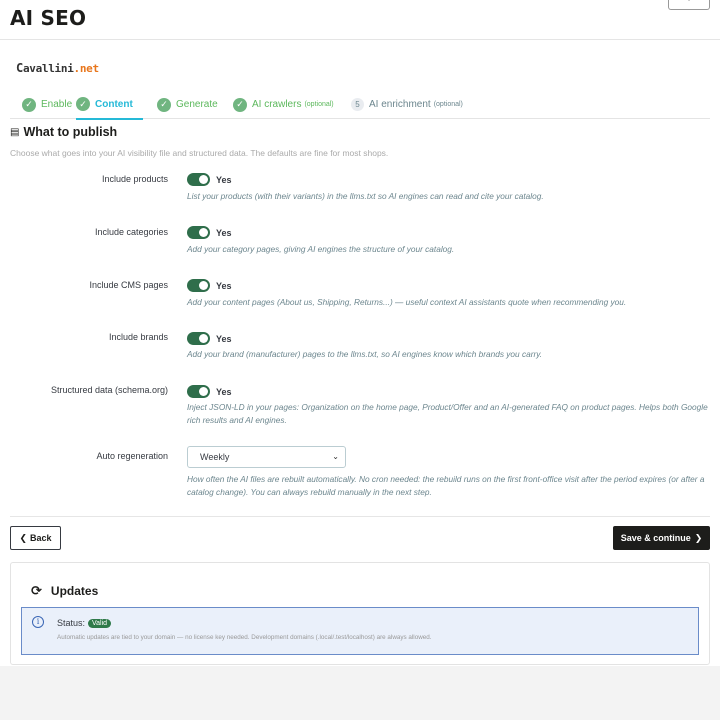 The height and width of the screenshot is (720, 720). Describe the element at coordinates (689, 5) in the screenshot. I see `top-action-button: •` at that location.